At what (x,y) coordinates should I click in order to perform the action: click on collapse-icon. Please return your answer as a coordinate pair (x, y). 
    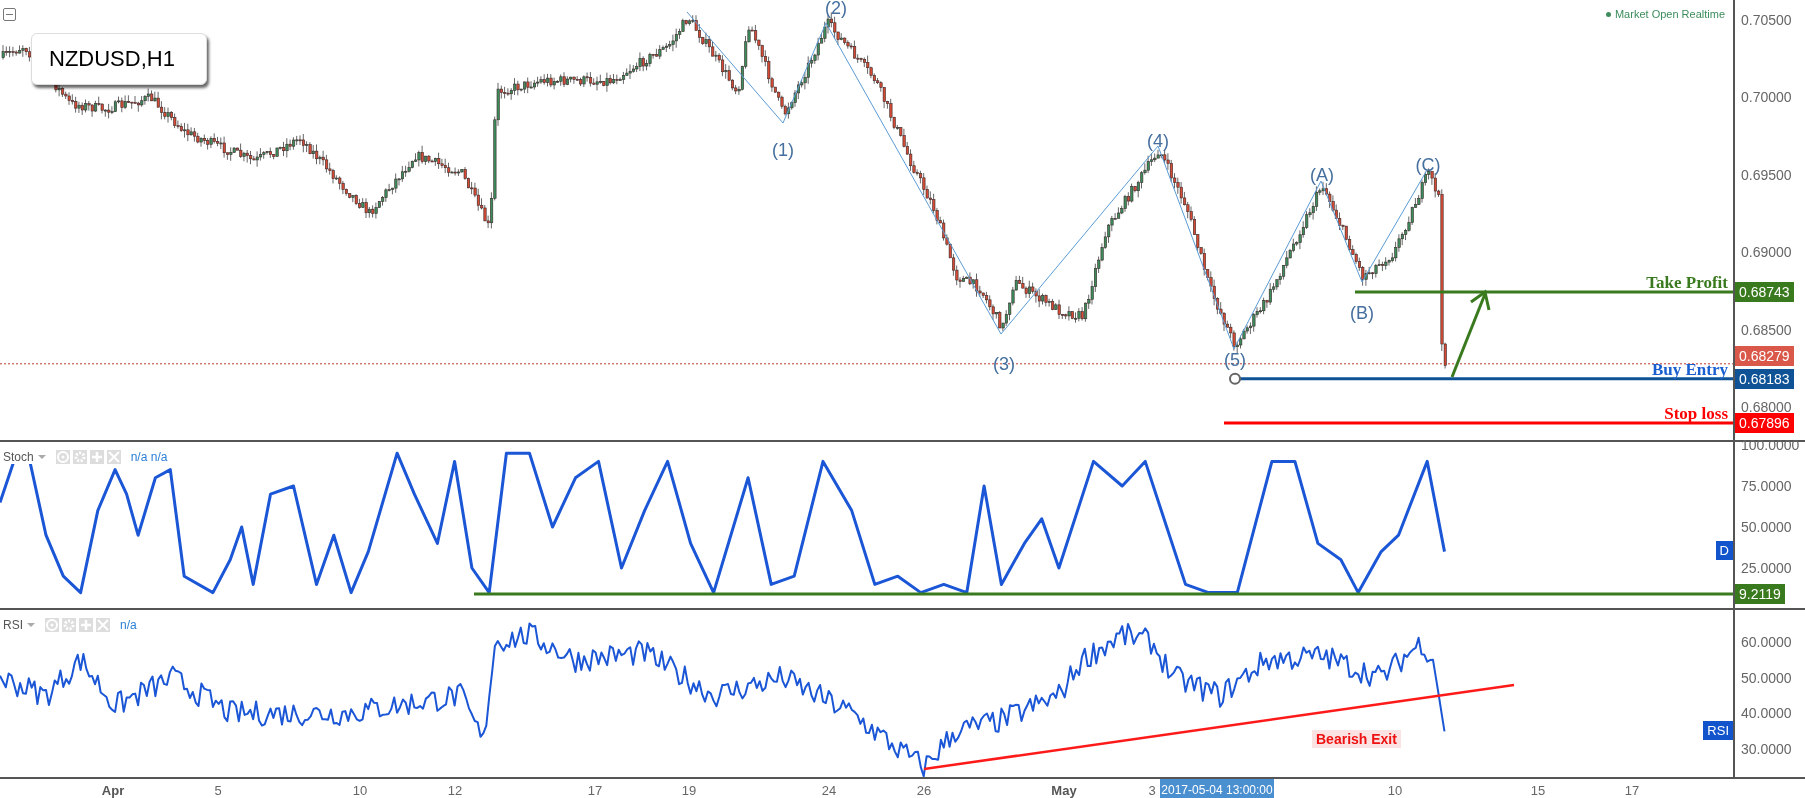
    Looking at the image, I should click on (9, 14).